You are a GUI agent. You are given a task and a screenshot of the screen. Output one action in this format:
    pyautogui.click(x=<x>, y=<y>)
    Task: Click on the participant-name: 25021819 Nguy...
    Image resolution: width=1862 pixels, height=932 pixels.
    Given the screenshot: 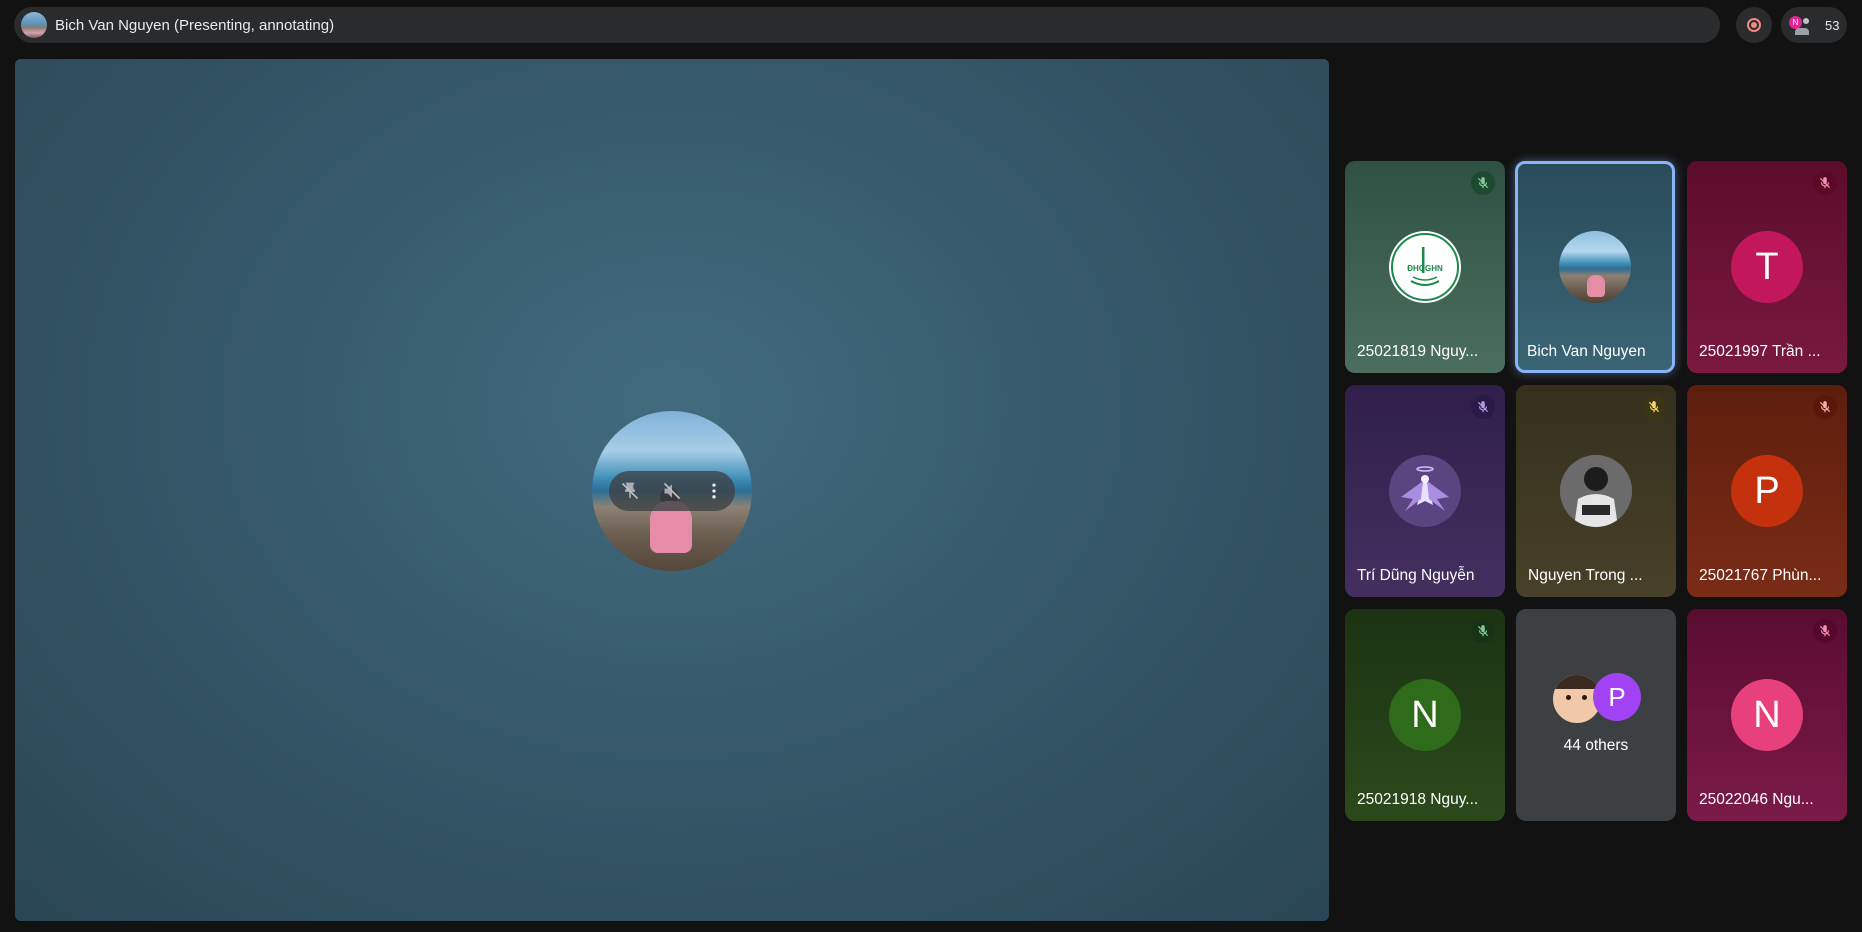 What is the action you would take?
    pyautogui.click(x=1418, y=351)
    